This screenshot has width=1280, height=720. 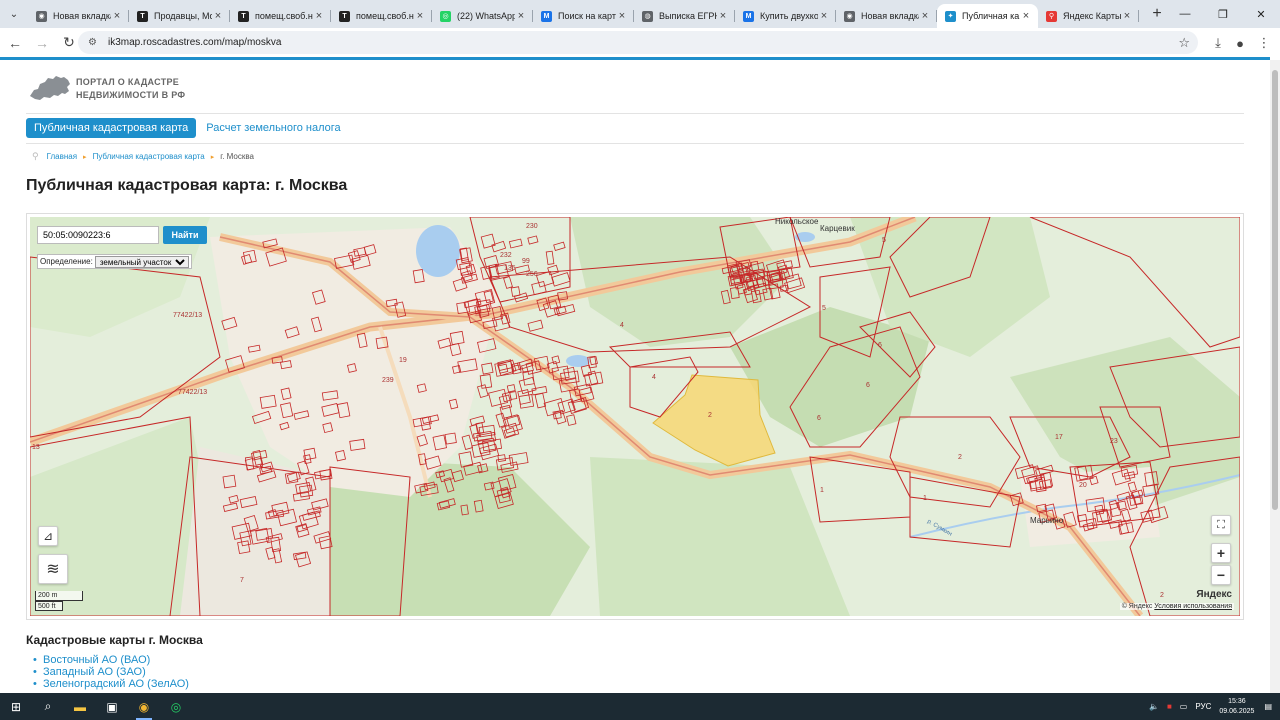 What do you see at coordinates (635, 143) in the screenshot?
I see `divider` at bounding box center [635, 143].